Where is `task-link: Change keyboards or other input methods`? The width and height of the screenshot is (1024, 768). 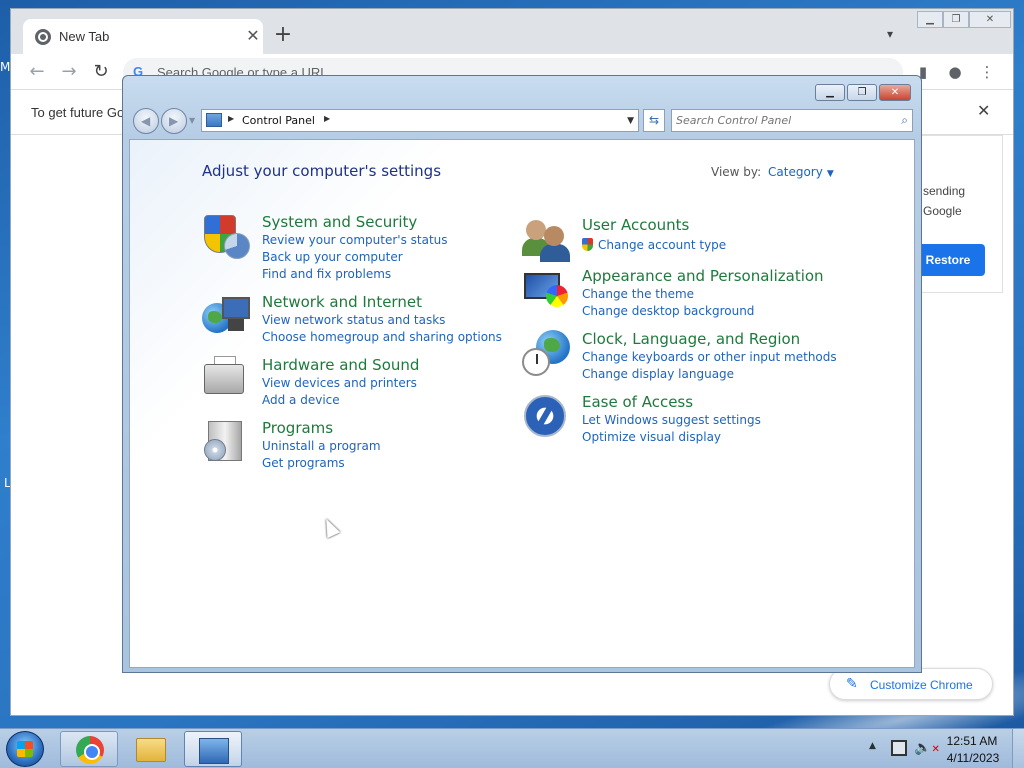
task-link: Change keyboards or other input methods is located at coordinates (709, 357).